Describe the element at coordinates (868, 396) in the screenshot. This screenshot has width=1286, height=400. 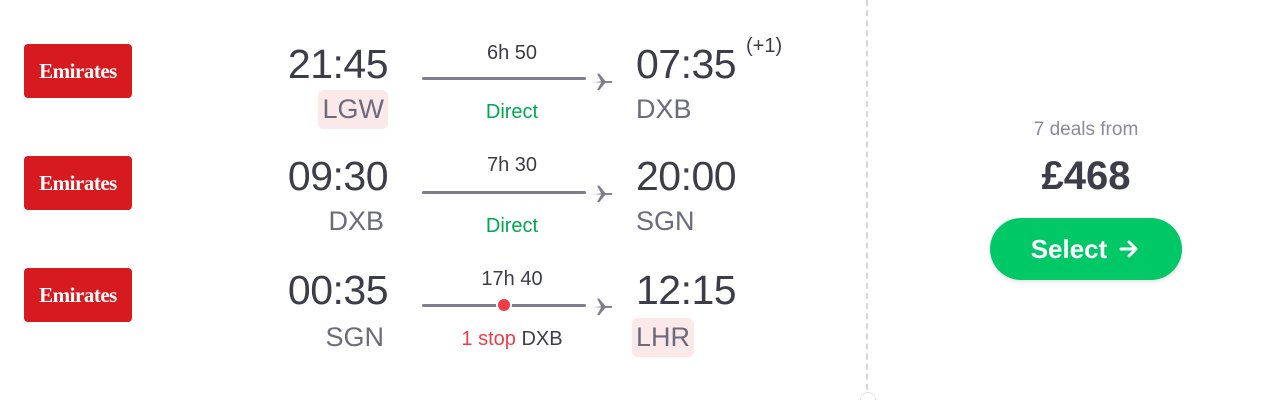
I see `ticket-notch` at that location.